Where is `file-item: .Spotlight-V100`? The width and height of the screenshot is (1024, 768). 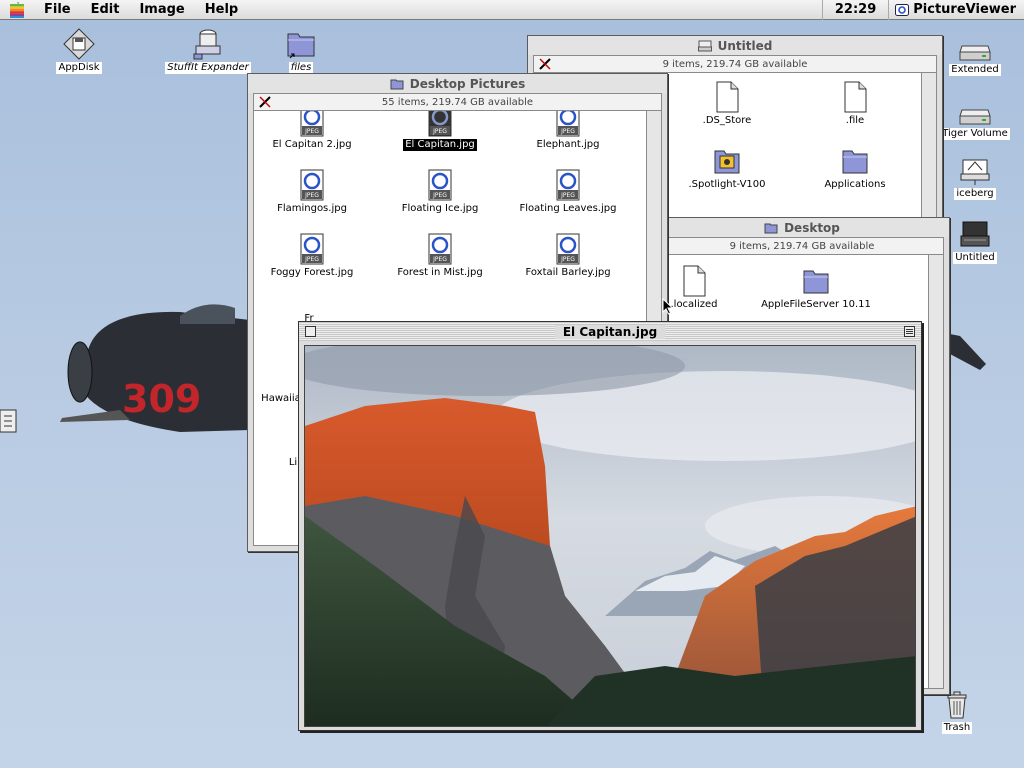
file-item: .Spotlight-V100 is located at coordinates (727, 168).